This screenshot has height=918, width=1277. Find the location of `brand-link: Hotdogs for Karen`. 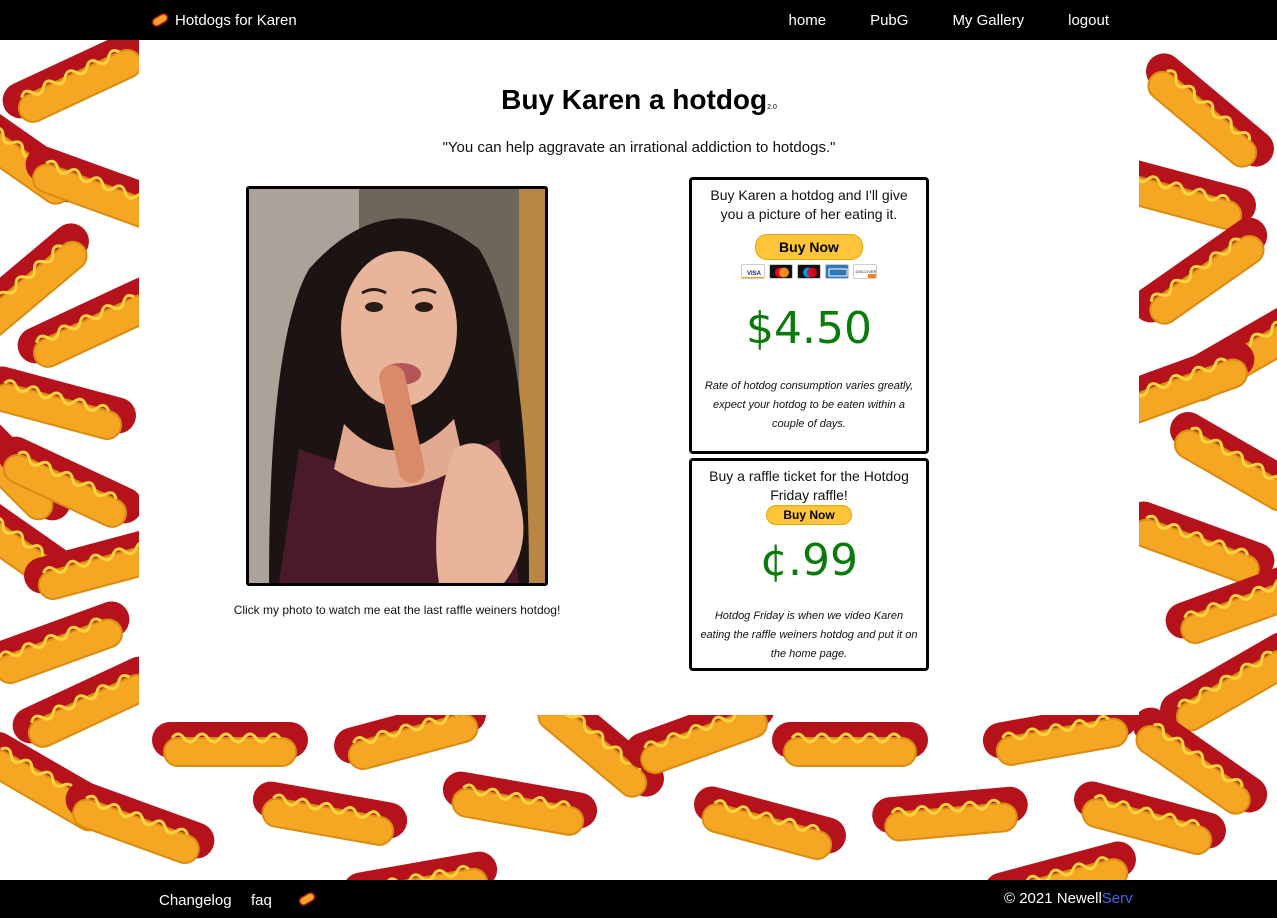

brand-link: Hotdogs for Karen is located at coordinates (224, 20).